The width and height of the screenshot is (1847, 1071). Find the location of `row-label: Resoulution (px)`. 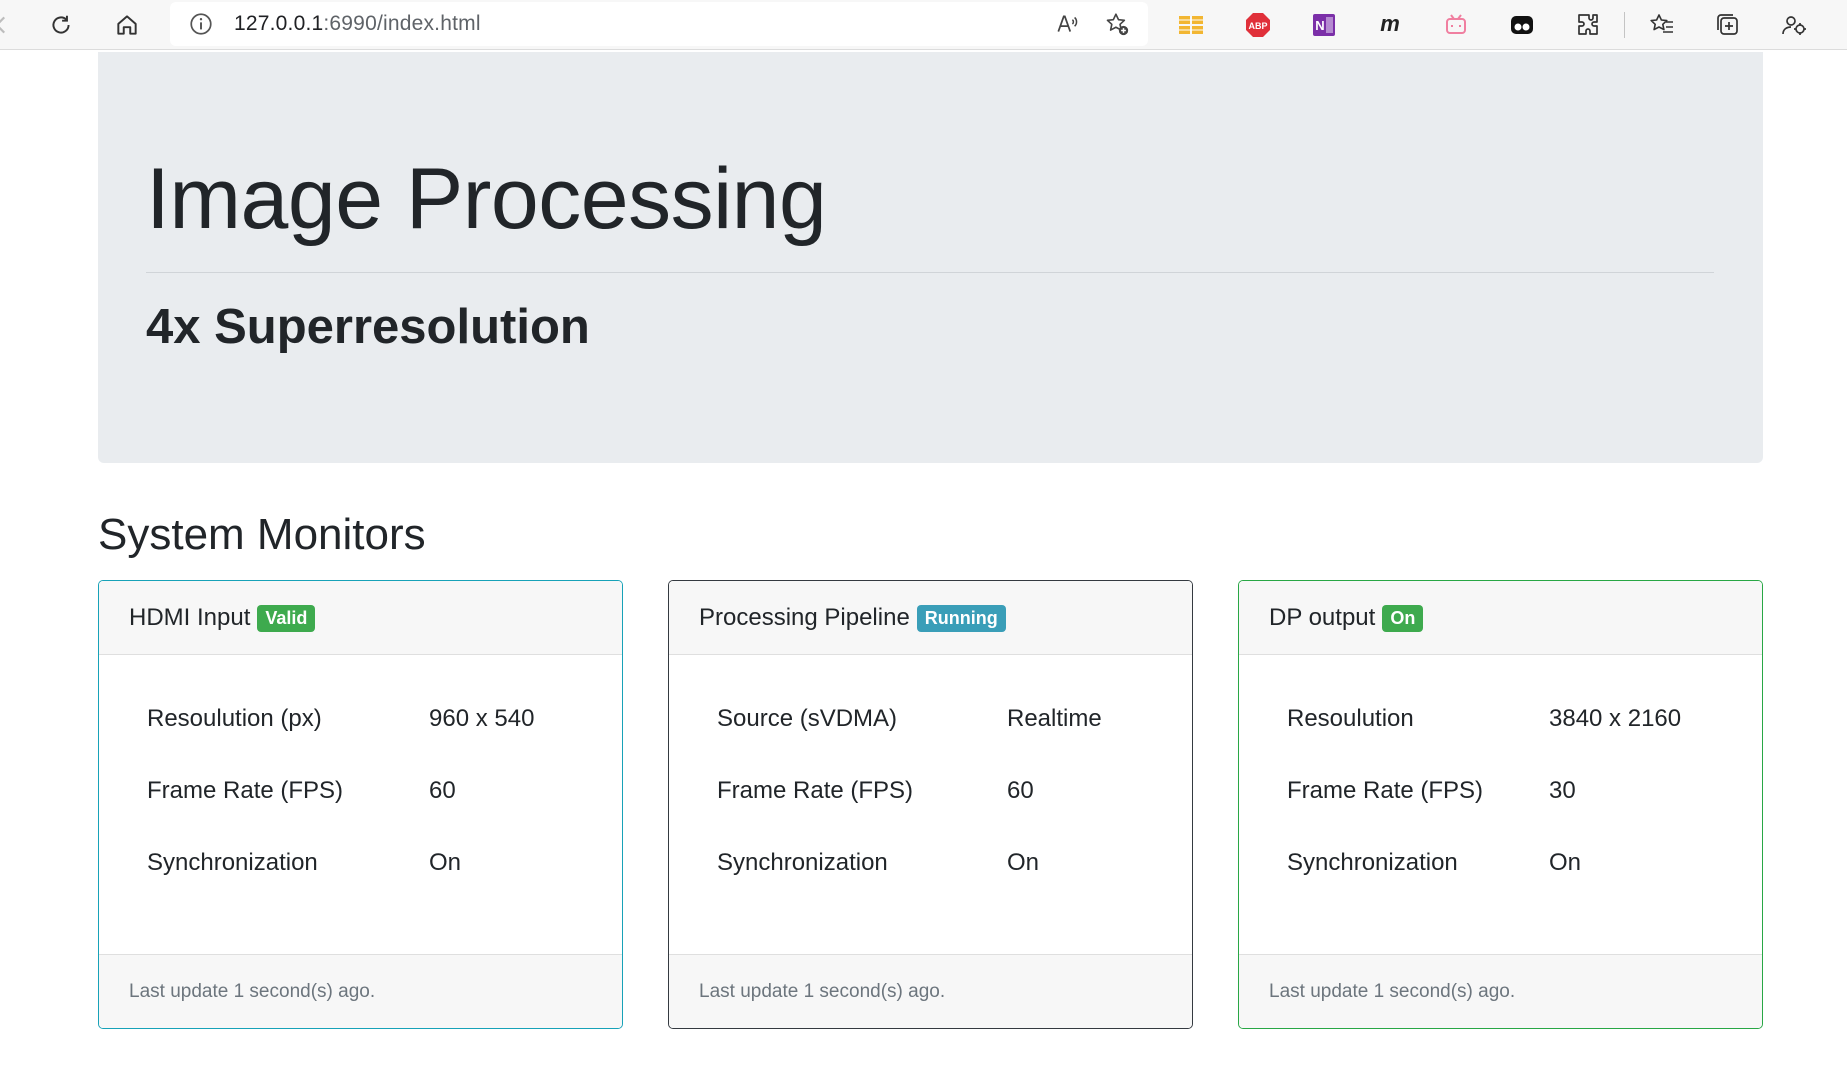

row-label: Resoulution (px) is located at coordinates (234, 718).